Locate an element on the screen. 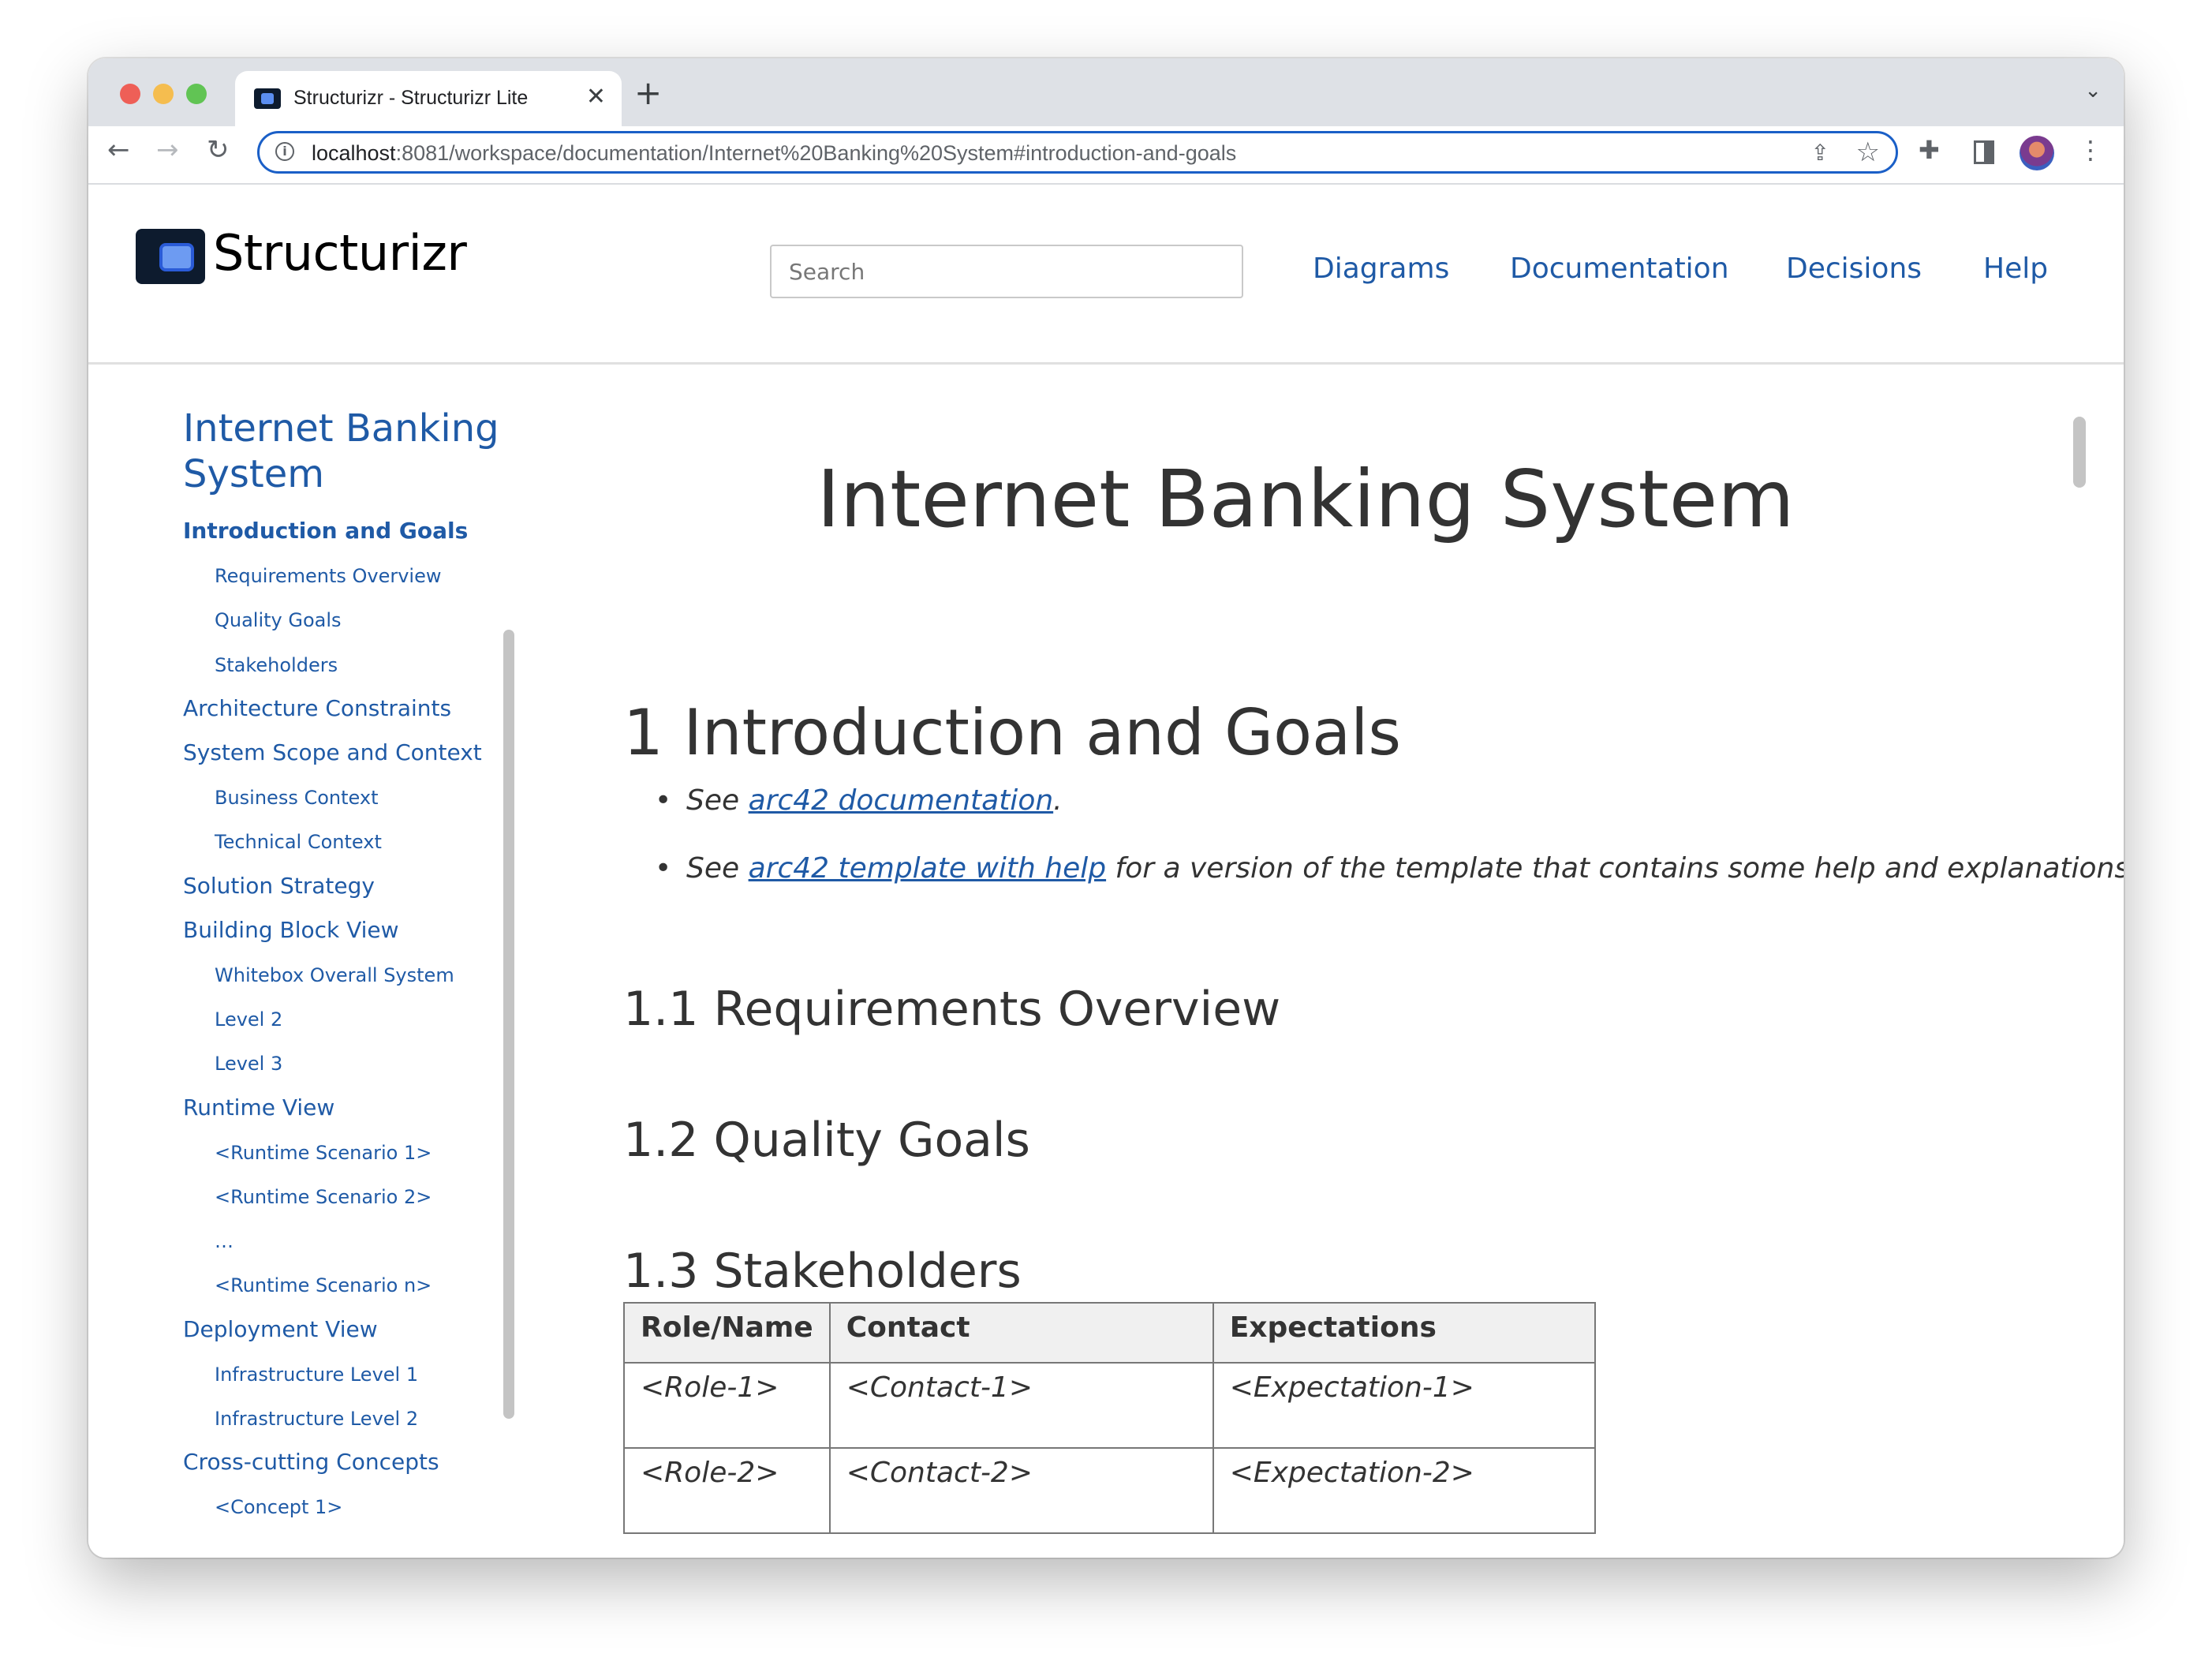  sidebar-subsection-link: <Runtime Scenario 1> is located at coordinates (323, 1153).